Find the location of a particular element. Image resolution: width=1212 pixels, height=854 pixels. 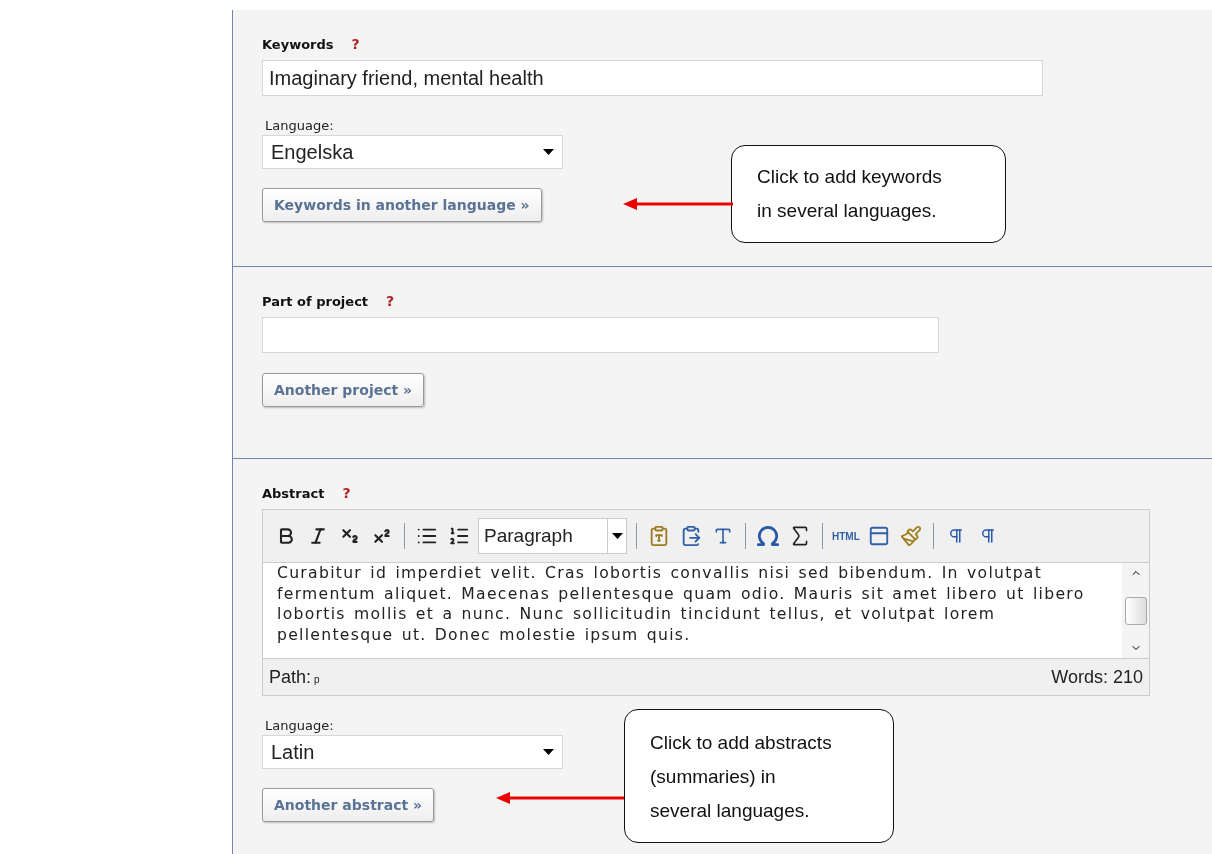

html-button: HTML is located at coordinates (846, 536).